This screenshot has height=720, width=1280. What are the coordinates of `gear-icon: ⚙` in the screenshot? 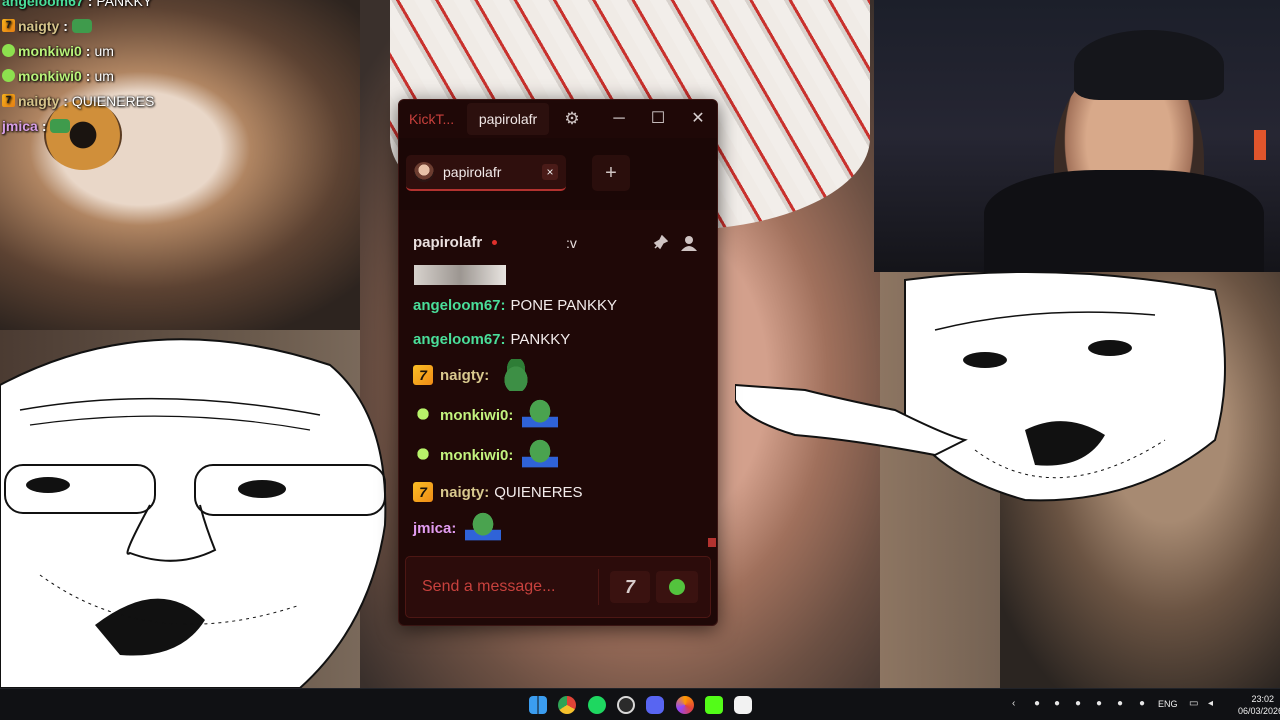 It's located at (572, 119).